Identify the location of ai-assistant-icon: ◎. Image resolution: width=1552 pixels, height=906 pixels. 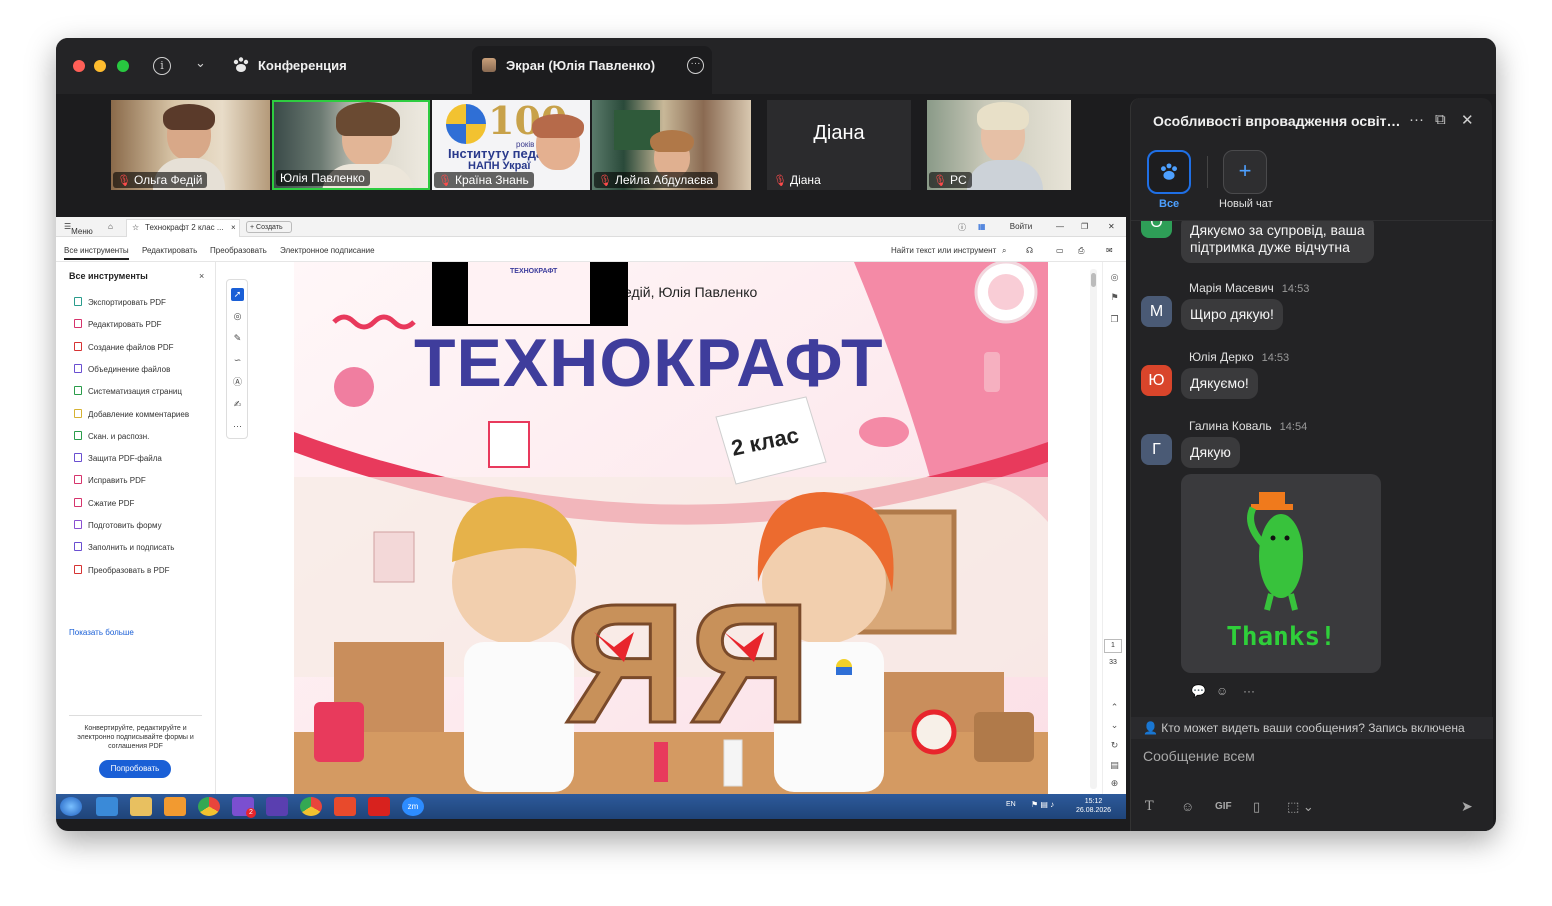
(1114, 278).